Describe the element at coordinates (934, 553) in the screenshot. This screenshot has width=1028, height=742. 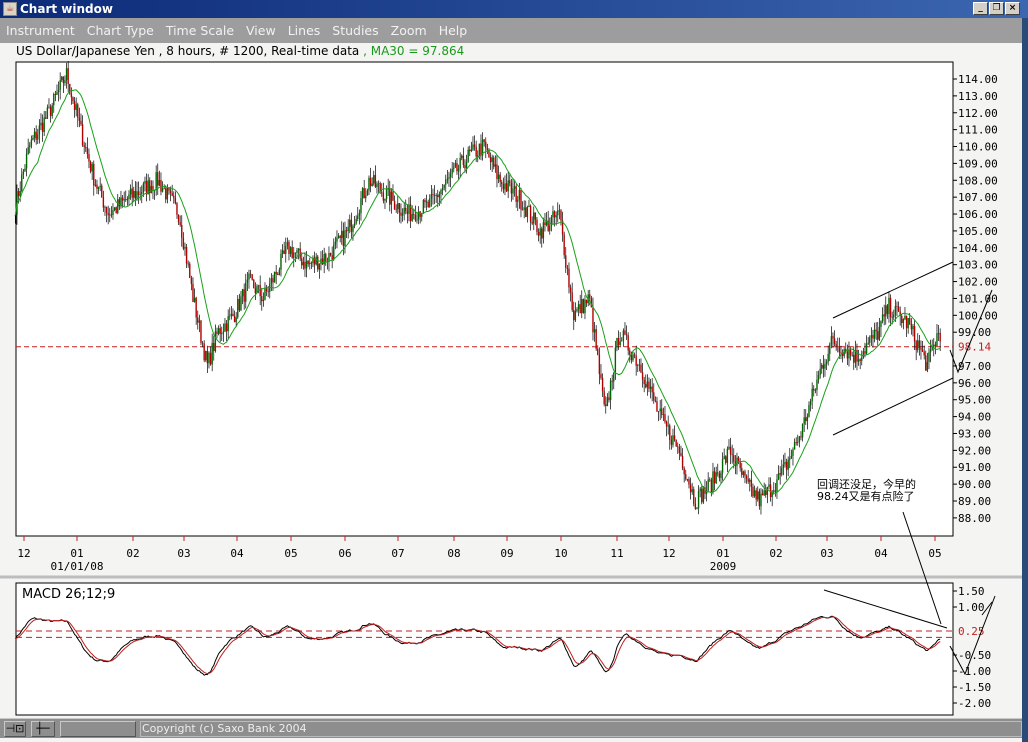
I see `time-tick-label: 05` at that location.